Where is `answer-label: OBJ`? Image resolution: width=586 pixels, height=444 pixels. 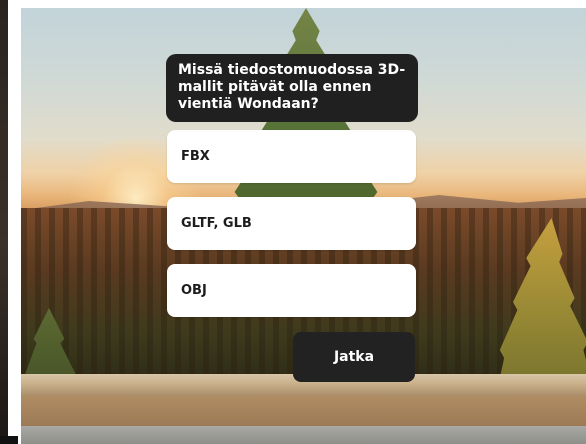
answer-label: OBJ is located at coordinates (194, 290).